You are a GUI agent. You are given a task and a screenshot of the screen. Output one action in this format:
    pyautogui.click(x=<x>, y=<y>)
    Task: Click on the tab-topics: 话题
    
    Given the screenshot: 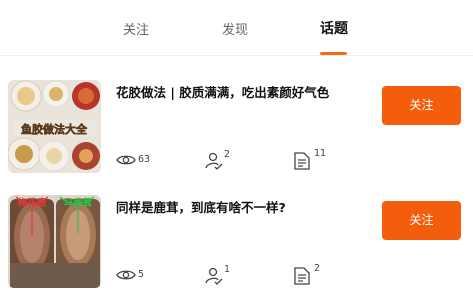 What is the action you would take?
    pyautogui.click(x=334, y=28)
    